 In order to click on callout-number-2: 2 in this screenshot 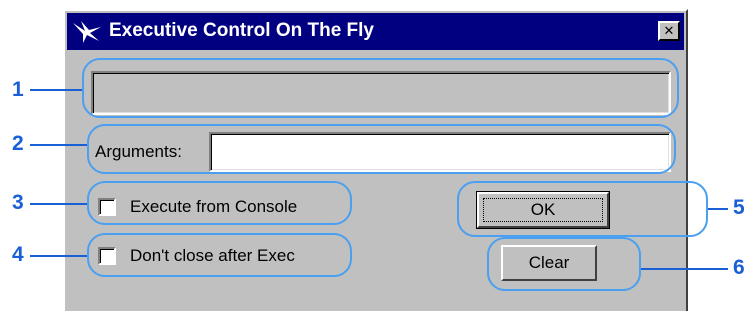, I will do `click(18, 143)`.